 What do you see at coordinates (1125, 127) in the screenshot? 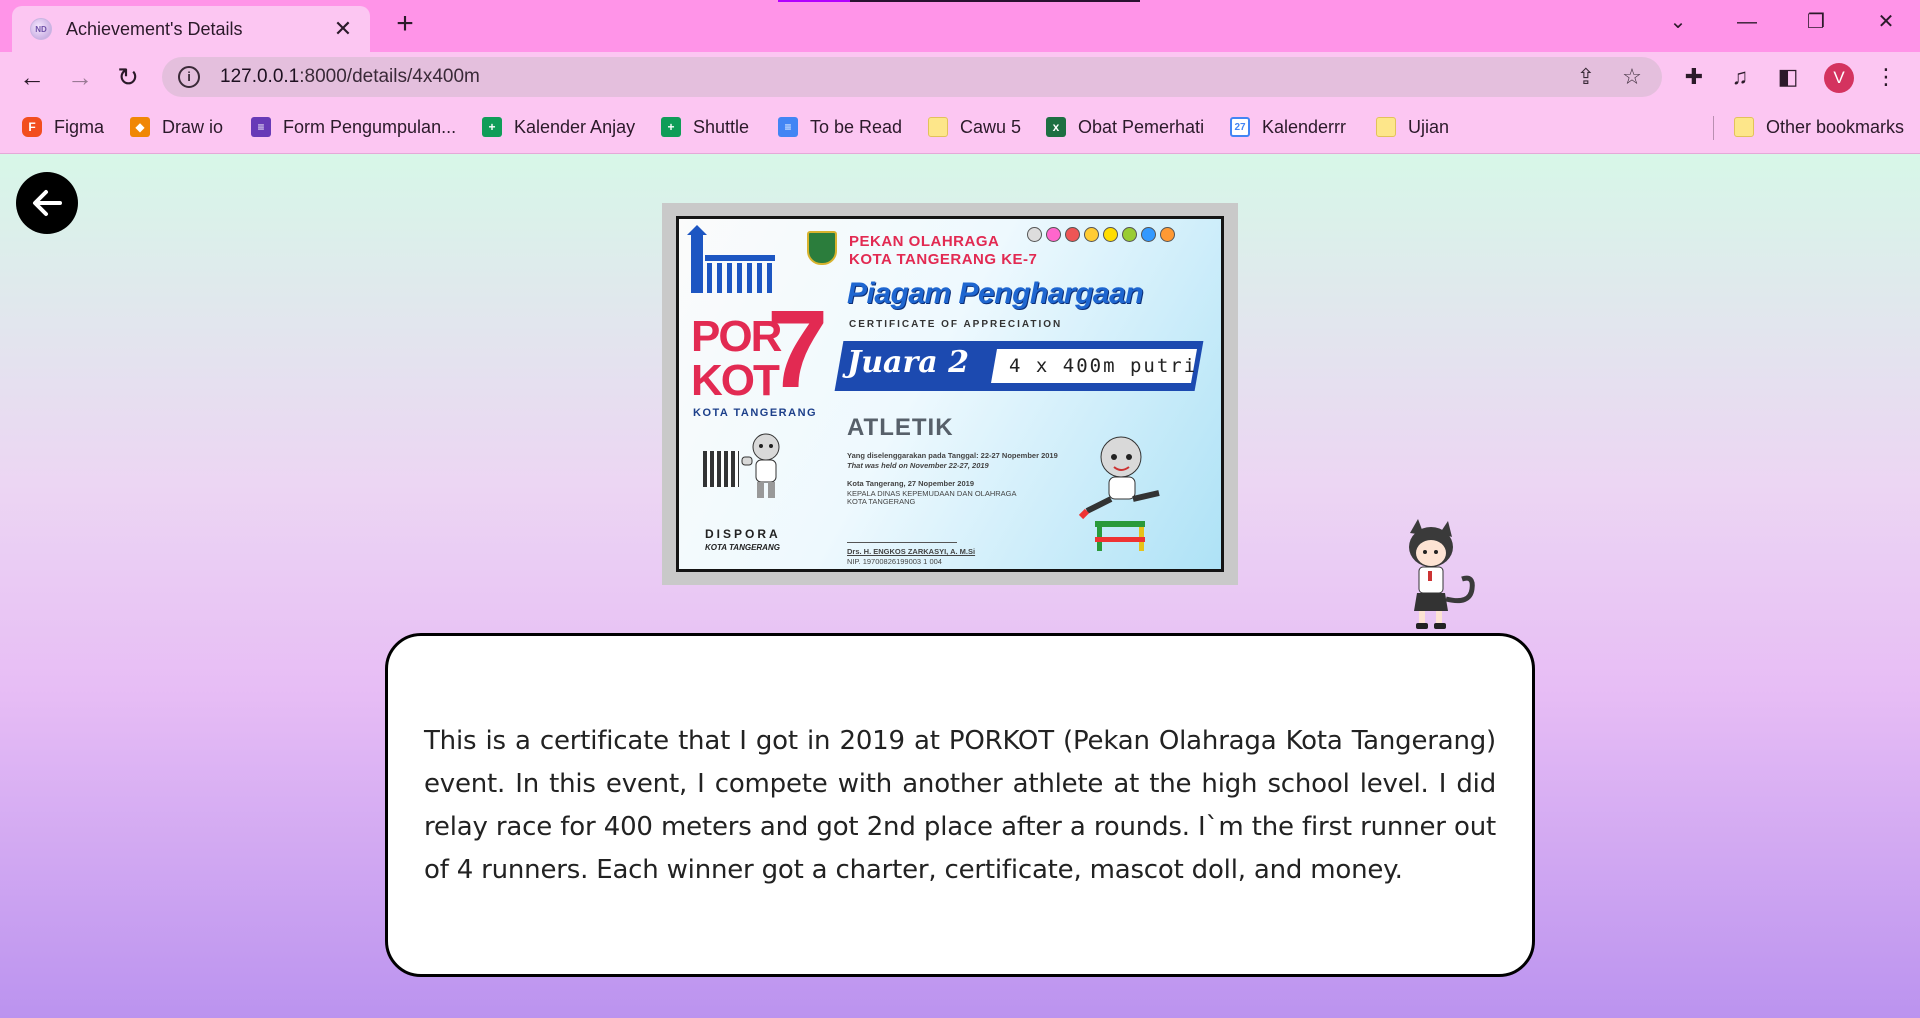
I see `bookmark-obat-pemerhati: x Obat Pemerhati` at bounding box center [1125, 127].